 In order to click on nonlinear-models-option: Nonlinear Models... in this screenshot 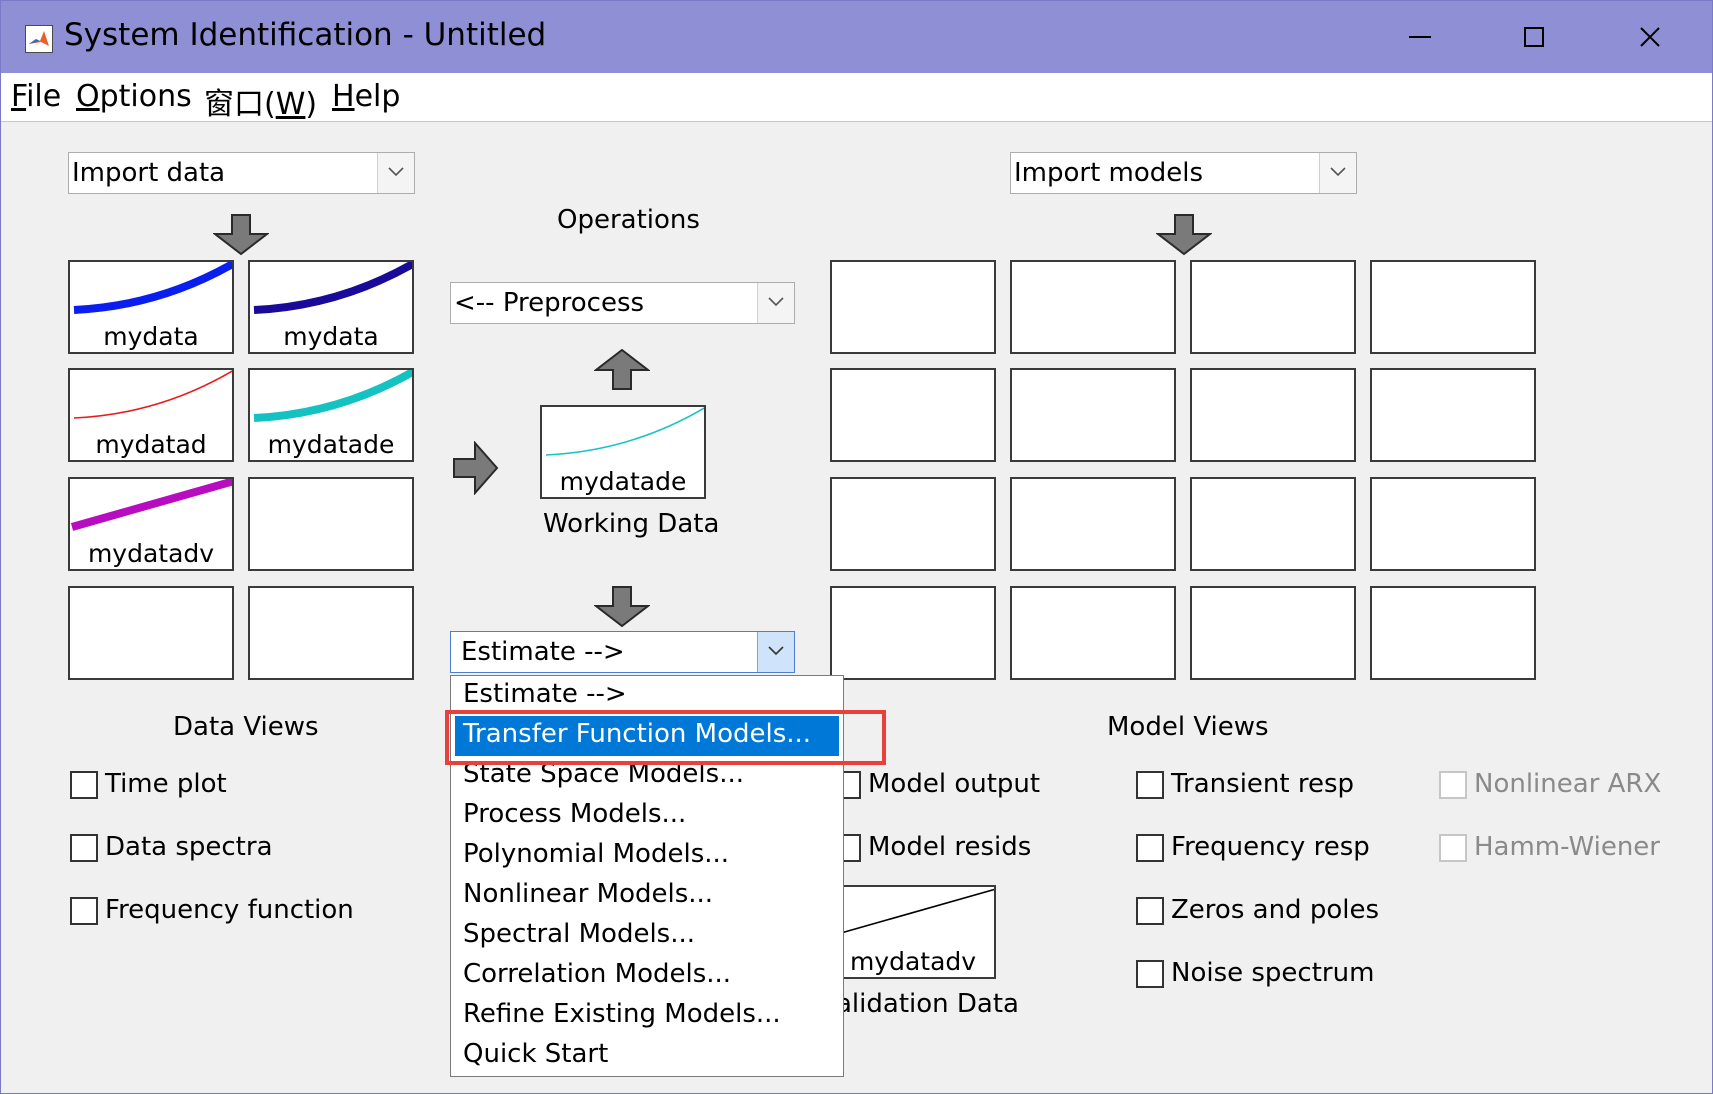, I will do `click(647, 896)`.